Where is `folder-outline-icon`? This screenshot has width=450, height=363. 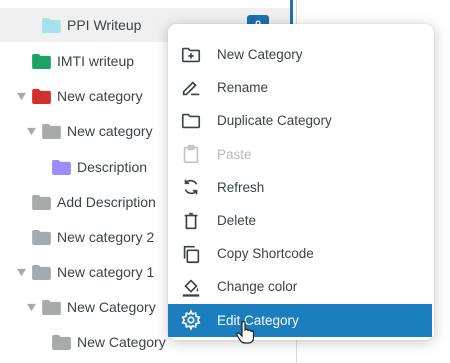
folder-outline-icon is located at coordinates (191, 121).